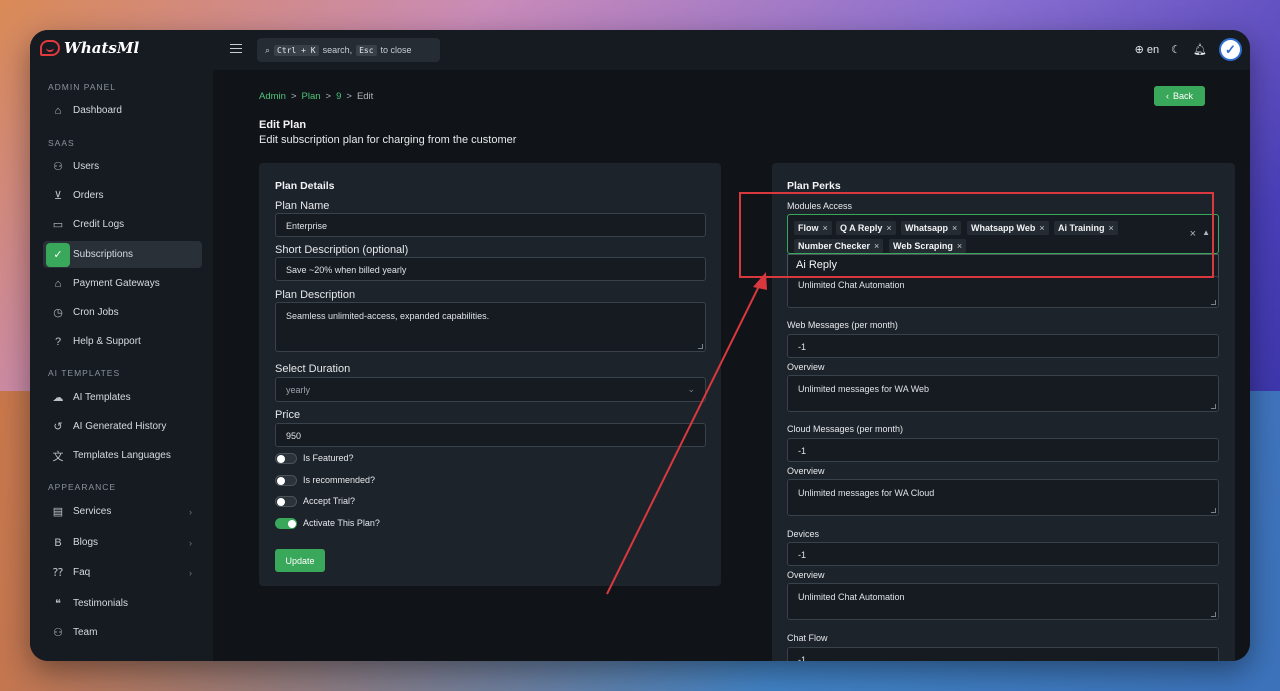 The width and height of the screenshot is (1280, 691). Describe the element at coordinates (116, 283) in the screenshot. I see `sidebar-item-label: Payment Gateways` at that location.